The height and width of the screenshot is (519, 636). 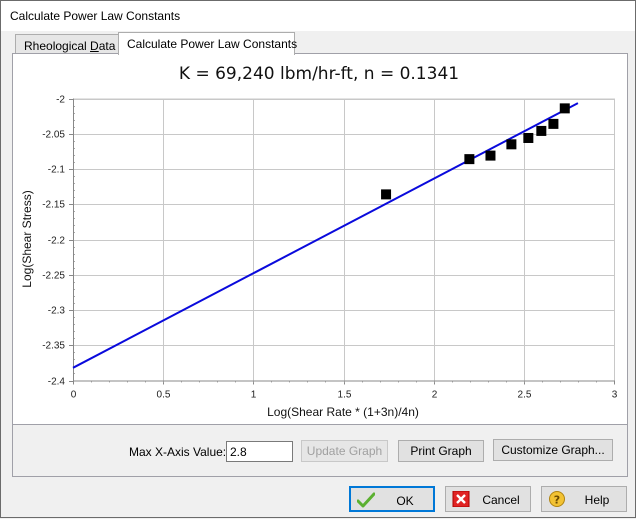 What do you see at coordinates (392, 499) in the screenshot?
I see `ok-button: OK` at bounding box center [392, 499].